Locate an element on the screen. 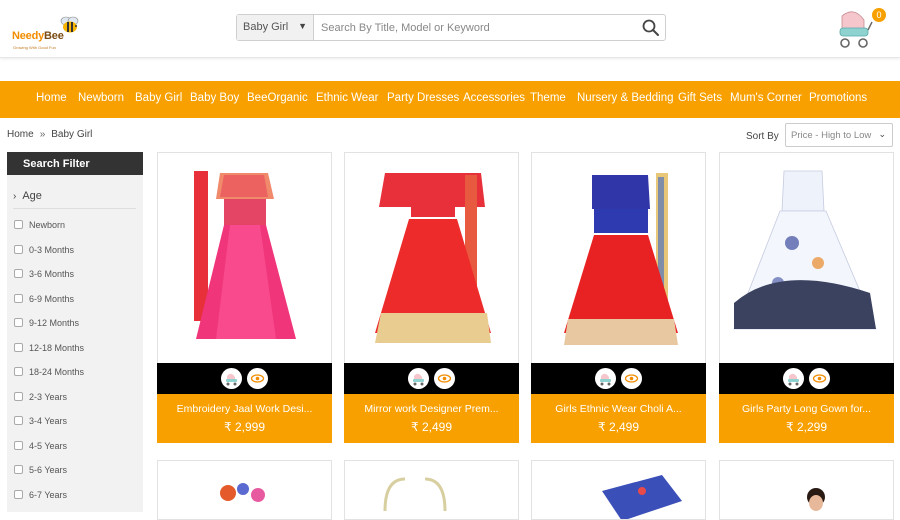 Image resolution: width=900 pixels, height=520 pixels. product-info: Girls Ethnic Wear Choli A... ₹ 2,499 is located at coordinates (618, 418).